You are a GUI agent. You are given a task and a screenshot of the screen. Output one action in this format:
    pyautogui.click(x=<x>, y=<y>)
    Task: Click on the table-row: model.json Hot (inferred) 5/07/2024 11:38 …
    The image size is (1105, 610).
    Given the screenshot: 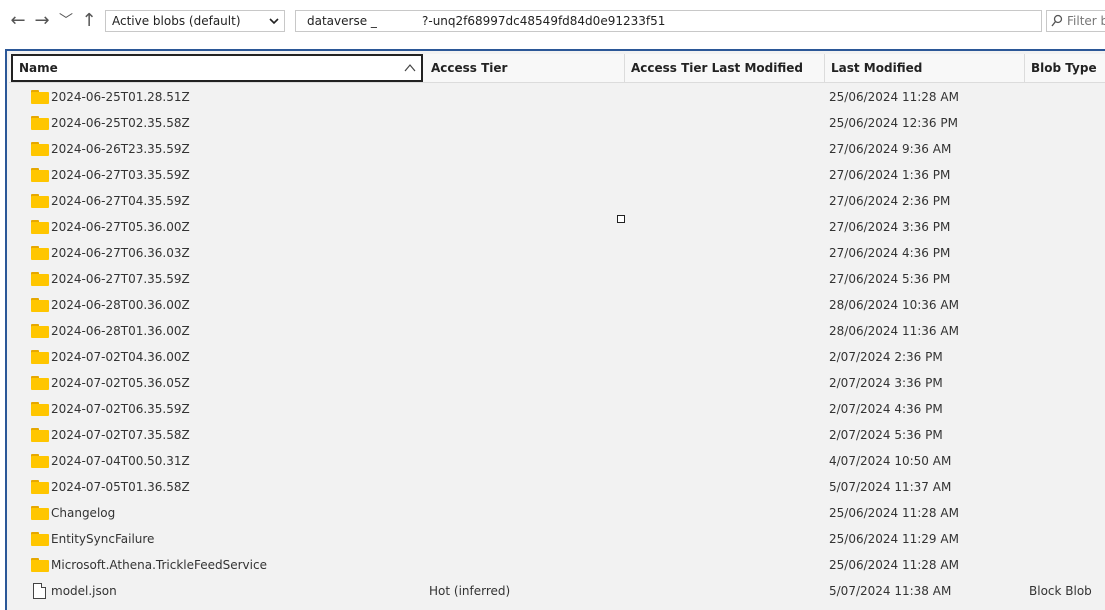 What is the action you would take?
    pyautogui.click(x=556, y=591)
    